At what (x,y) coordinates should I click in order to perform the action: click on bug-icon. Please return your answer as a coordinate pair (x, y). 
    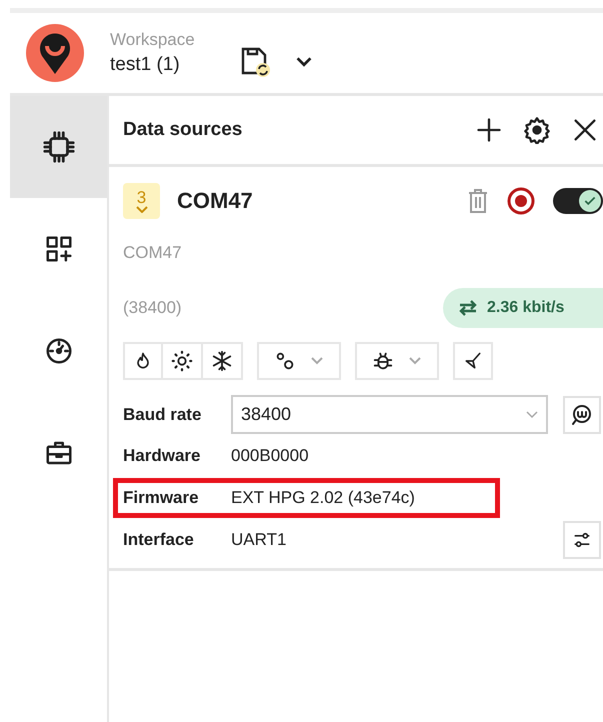
    Looking at the image, I should click on (383, 361).